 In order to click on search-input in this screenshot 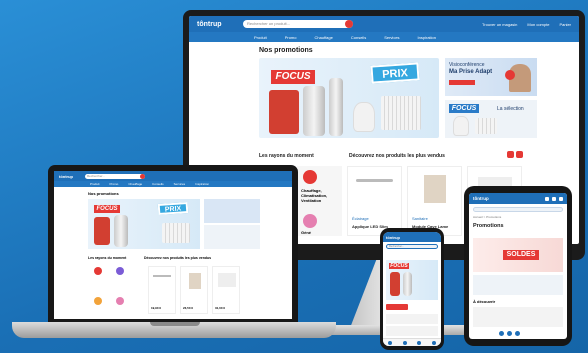, I will do `click(518, 209)`.